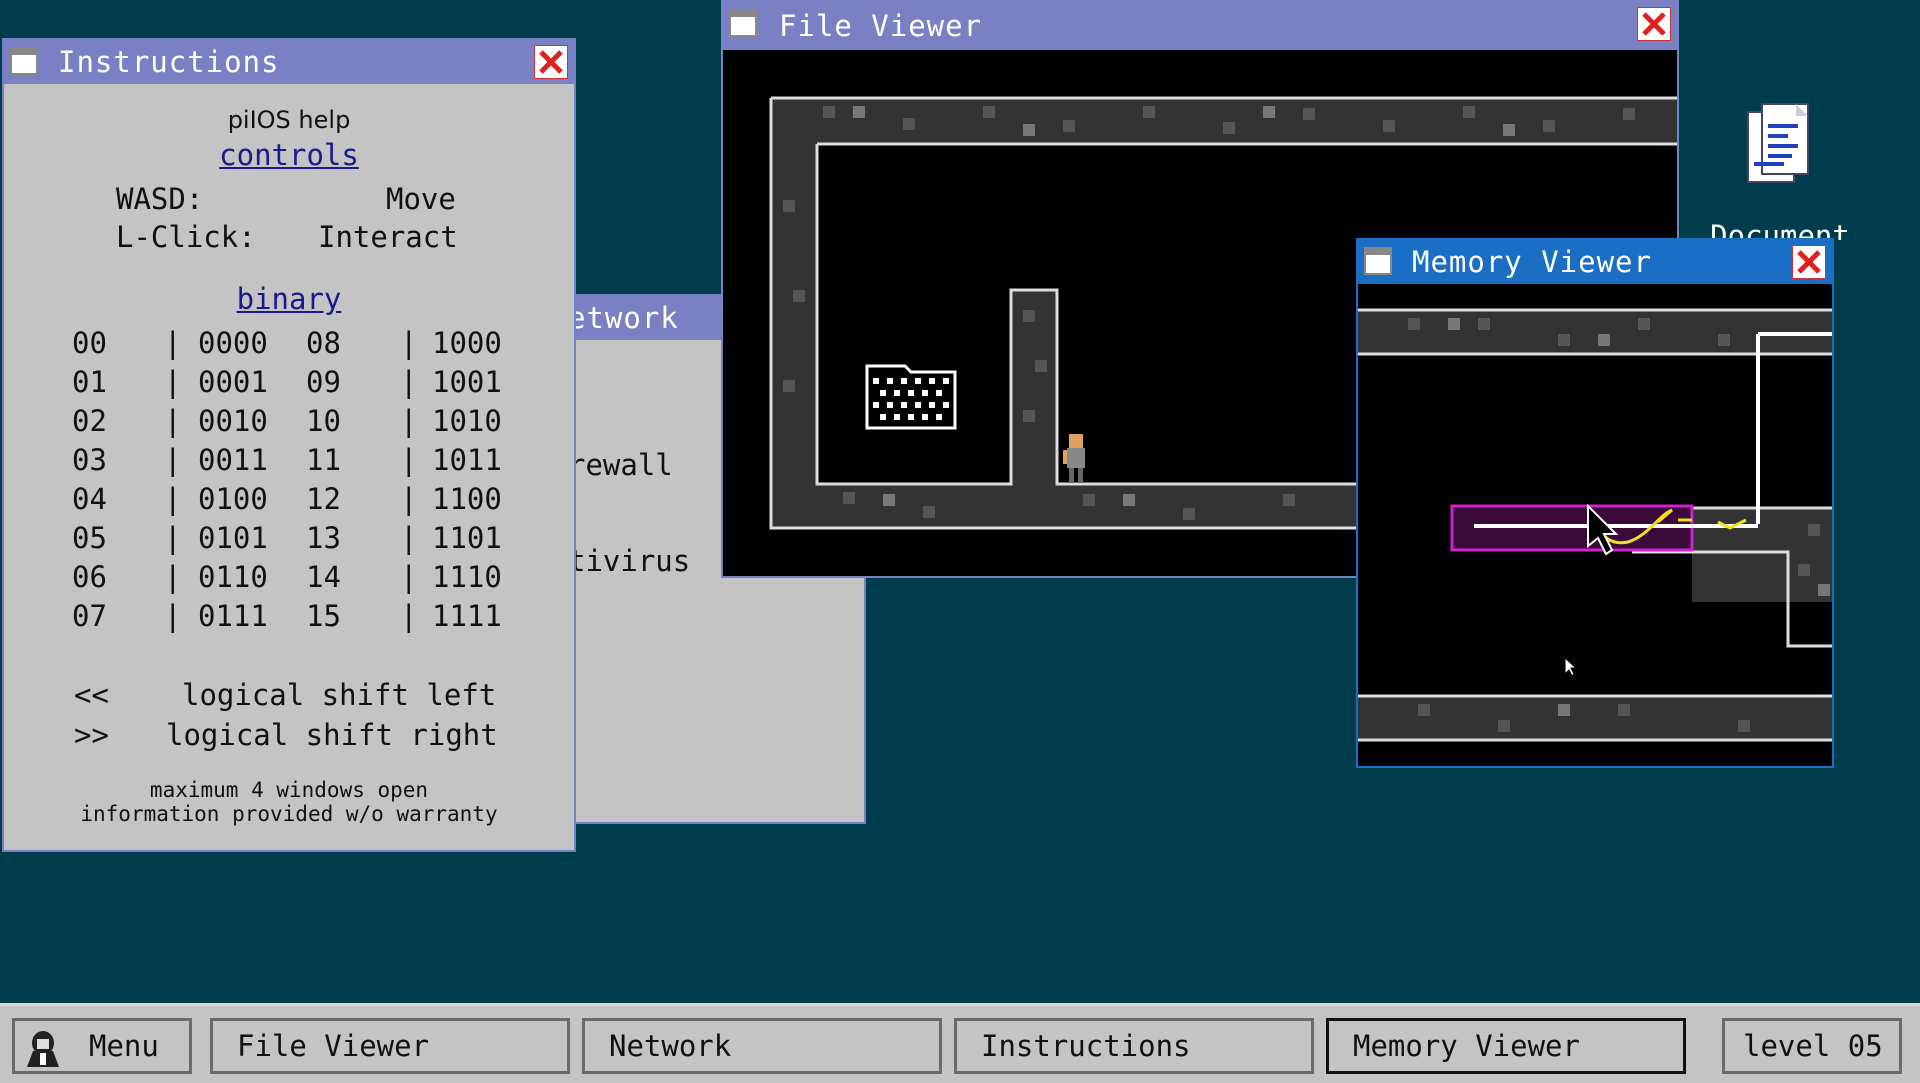 This screenshot has height=1083, width=1920. I want to click on binary-value: 0100, so click(233, 499).